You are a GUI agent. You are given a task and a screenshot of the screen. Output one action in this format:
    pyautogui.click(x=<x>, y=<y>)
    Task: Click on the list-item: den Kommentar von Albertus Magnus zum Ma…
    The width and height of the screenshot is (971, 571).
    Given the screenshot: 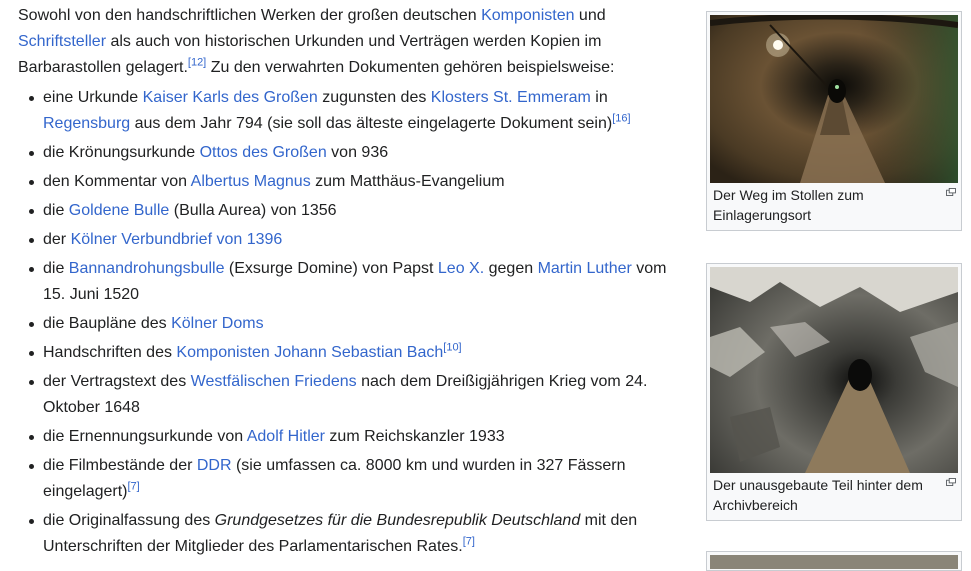 What is the action you would take?
    pyautogui.click(x=349, y=182)
    